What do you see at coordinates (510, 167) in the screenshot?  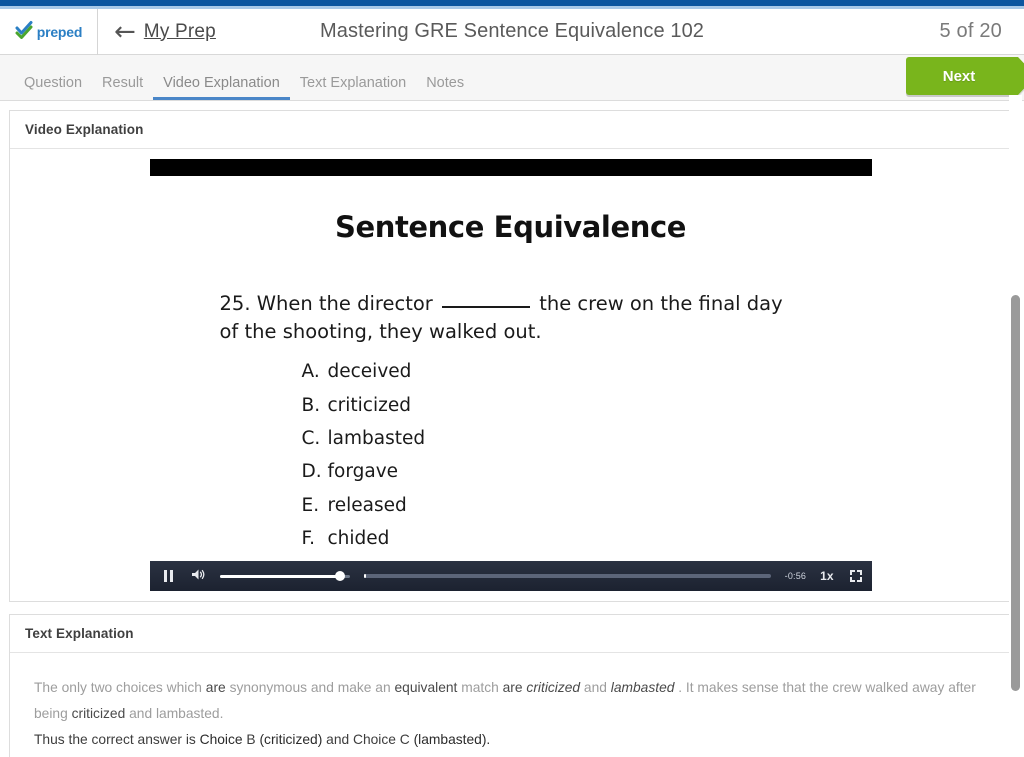 I see `video-letterbox-top` at bounding box center [510, 167].